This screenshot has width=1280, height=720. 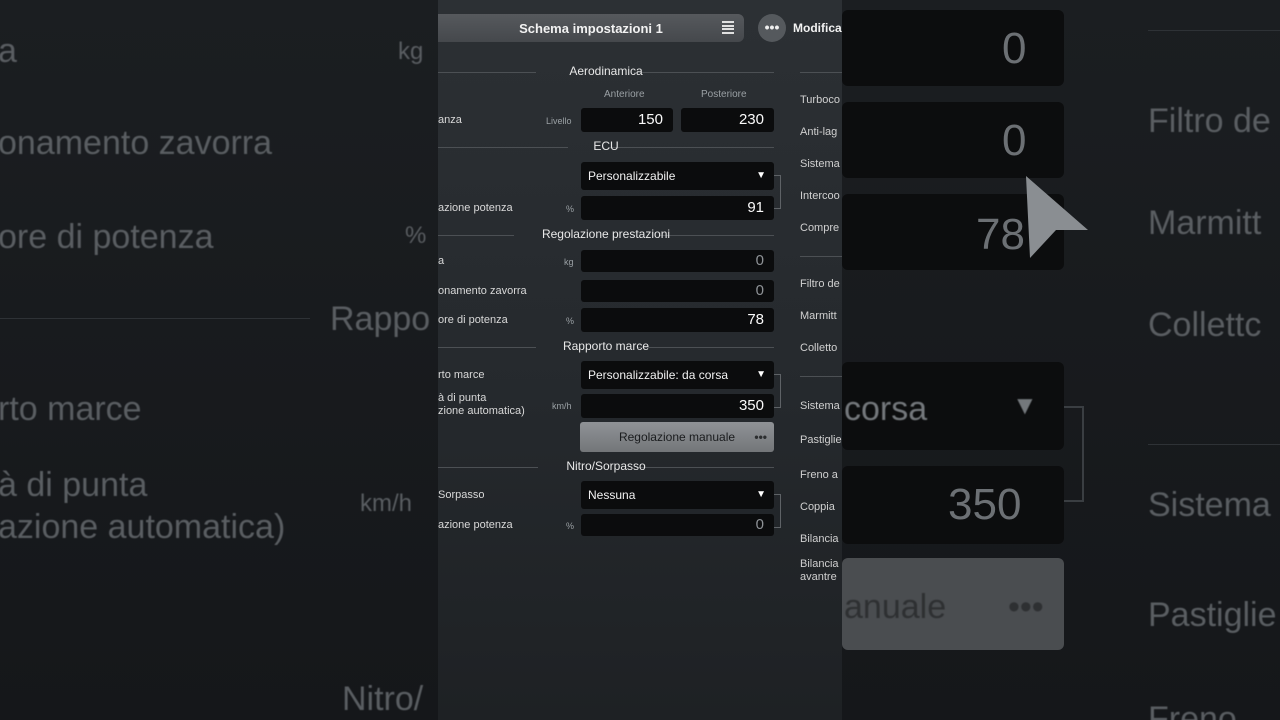 What do you see at coordinates (677, 320) in the screenshot?
I see `power-restrictor-field: 78` at bounding box center [677, 320].